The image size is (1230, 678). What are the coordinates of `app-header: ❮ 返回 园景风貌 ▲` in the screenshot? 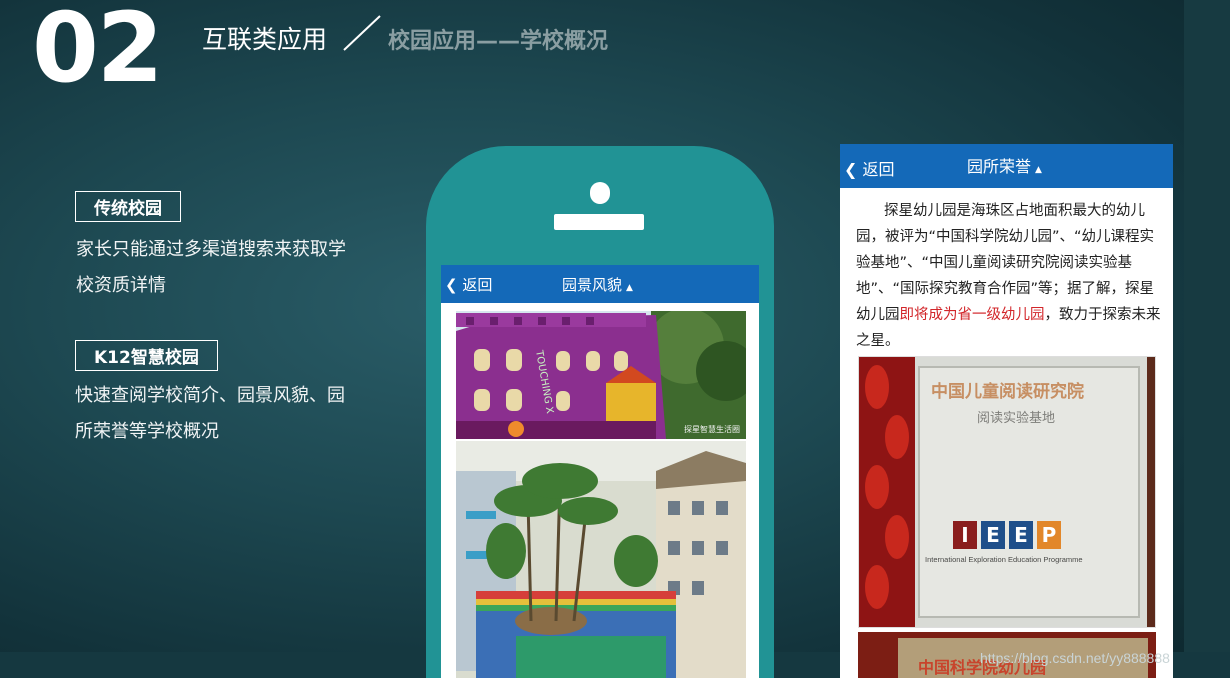 It's located at (600, 284).